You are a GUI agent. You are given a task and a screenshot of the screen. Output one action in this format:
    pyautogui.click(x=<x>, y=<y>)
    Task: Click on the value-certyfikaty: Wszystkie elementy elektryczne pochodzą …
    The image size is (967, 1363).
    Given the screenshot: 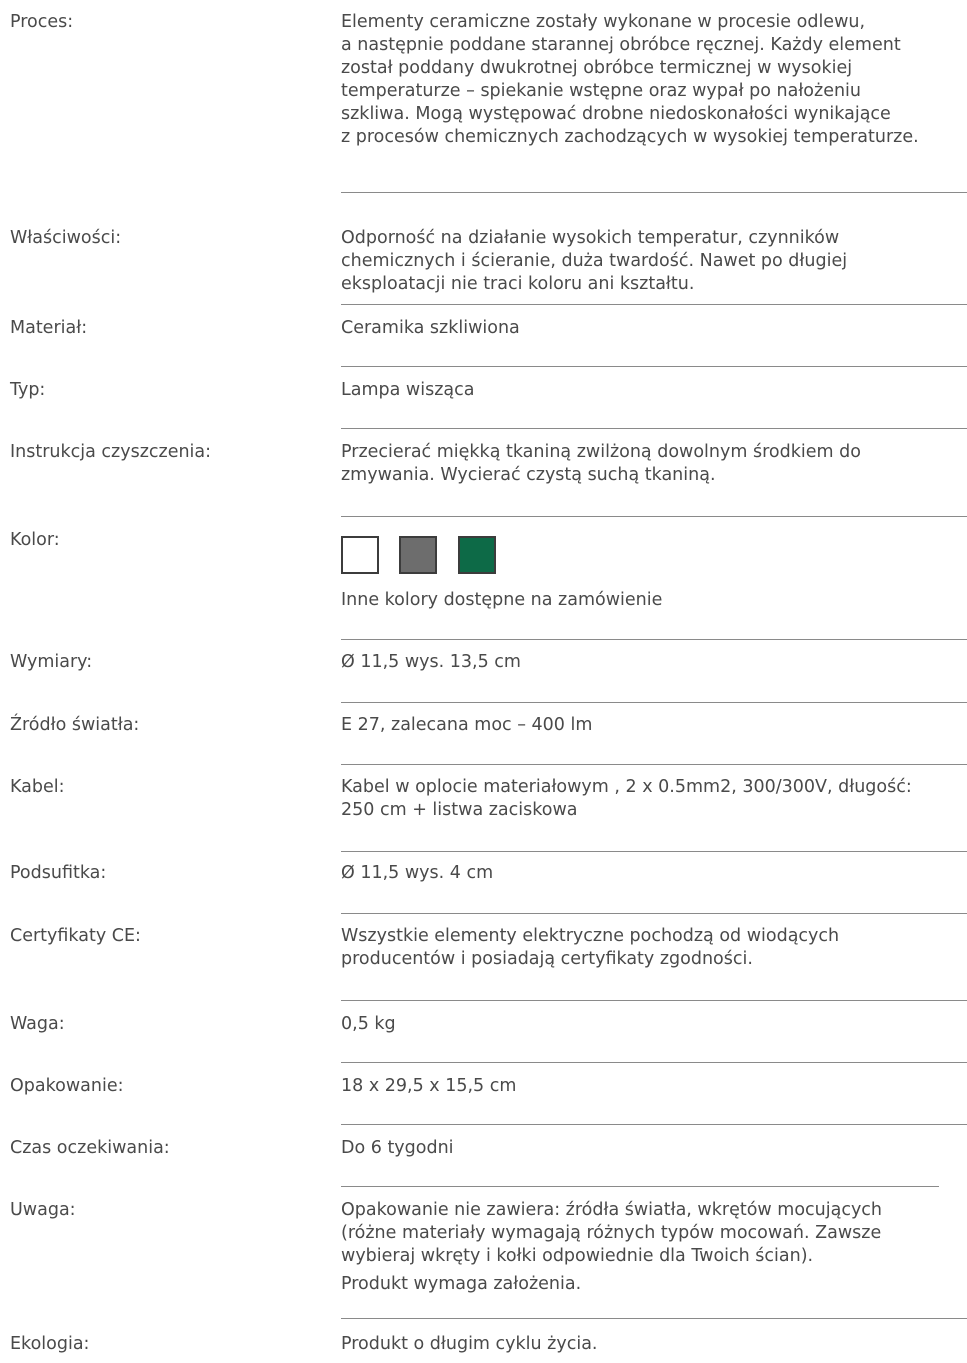 What is the action you would take?
    pyautogui.click(x=654, y=948)
    